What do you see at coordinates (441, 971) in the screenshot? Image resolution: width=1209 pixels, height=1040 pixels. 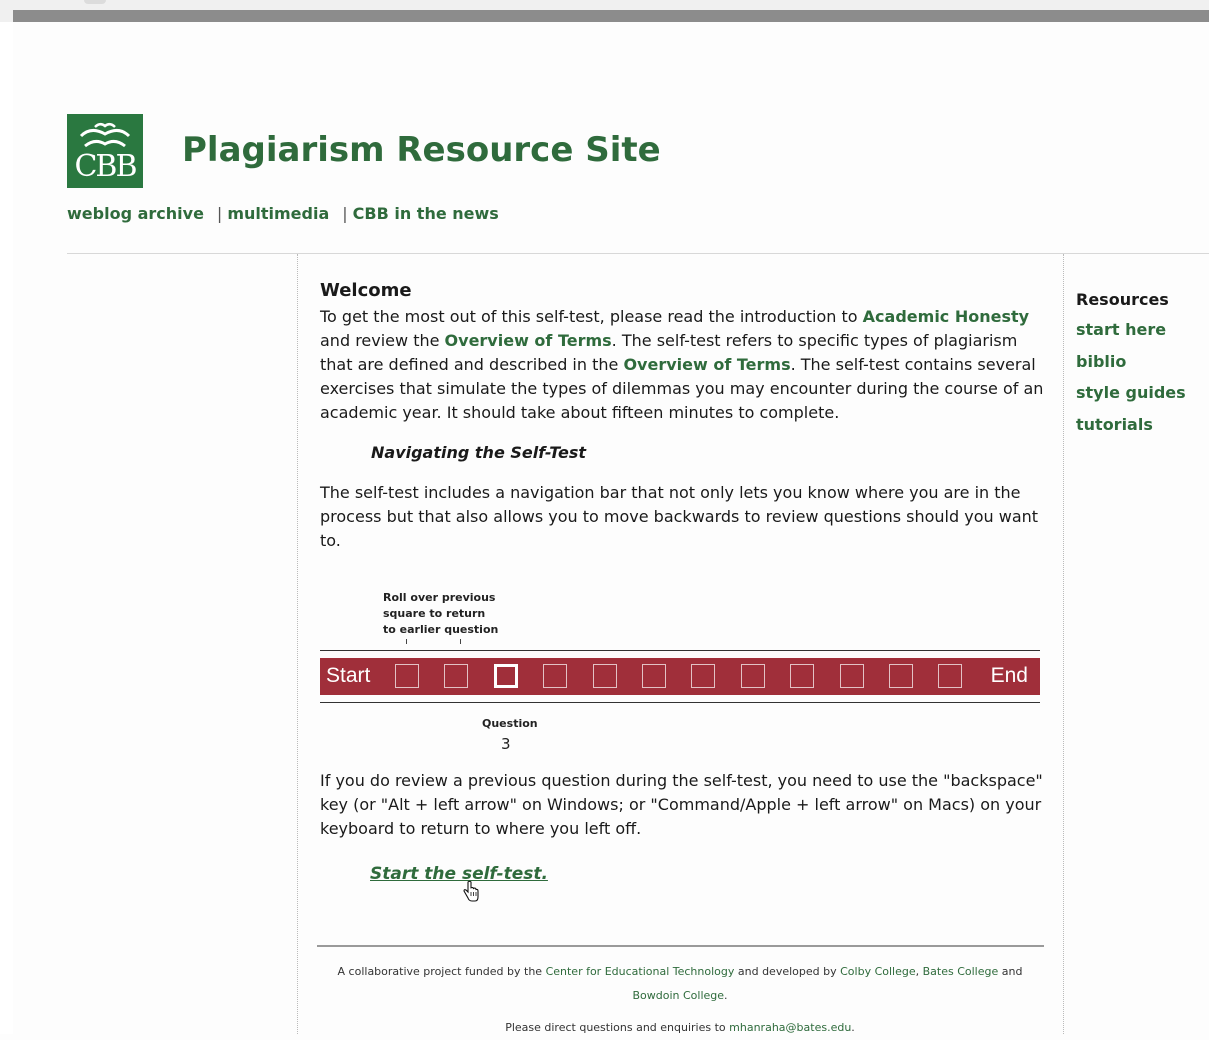 I see `footer-text: A collaborative project funded by the` at bounding box center [441, 971].